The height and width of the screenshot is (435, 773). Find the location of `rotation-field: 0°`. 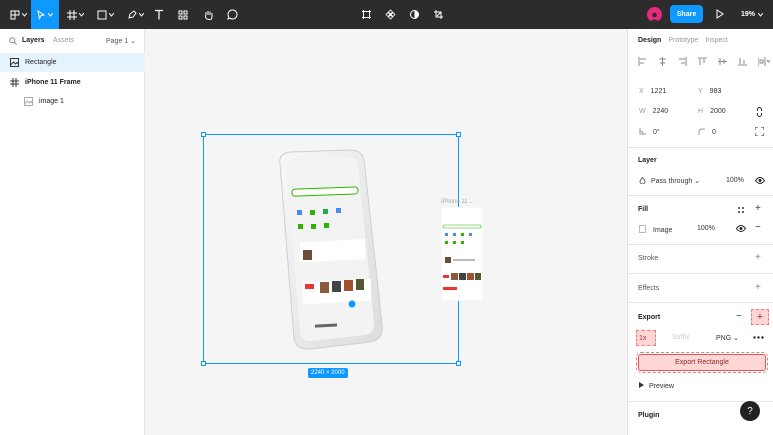

rotation-field: 0° is located at coordinates (649, 132).